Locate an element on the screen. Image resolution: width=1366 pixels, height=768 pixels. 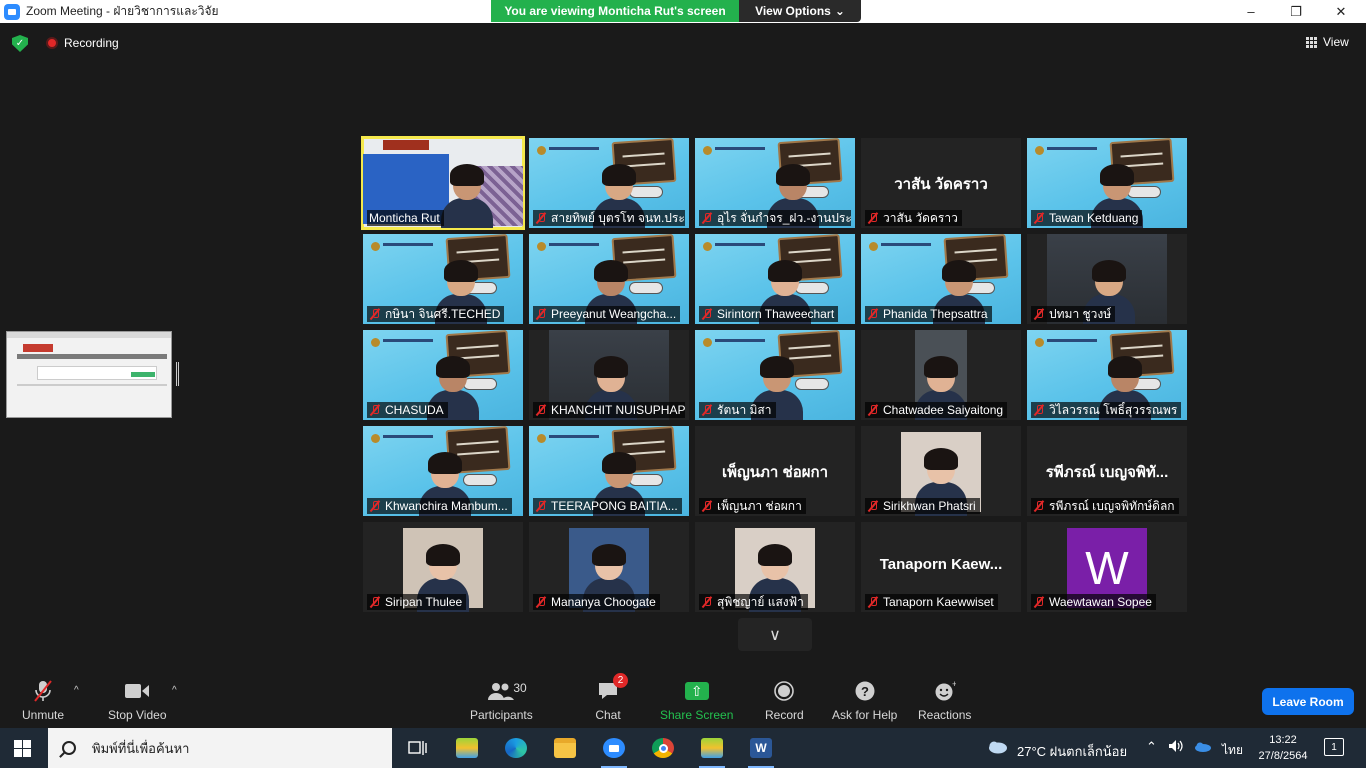
participant-name: รพีภรณ์ เบญจพิทักษ์ดิลก is located at coordinates (1112, 505).